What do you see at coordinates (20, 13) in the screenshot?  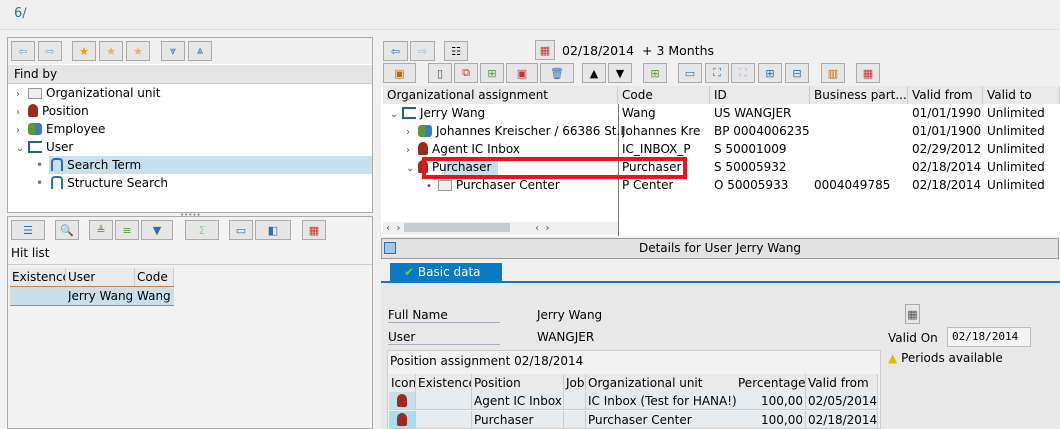 I see `display-change-icon: 6∕` at bounding box center [20, 13].